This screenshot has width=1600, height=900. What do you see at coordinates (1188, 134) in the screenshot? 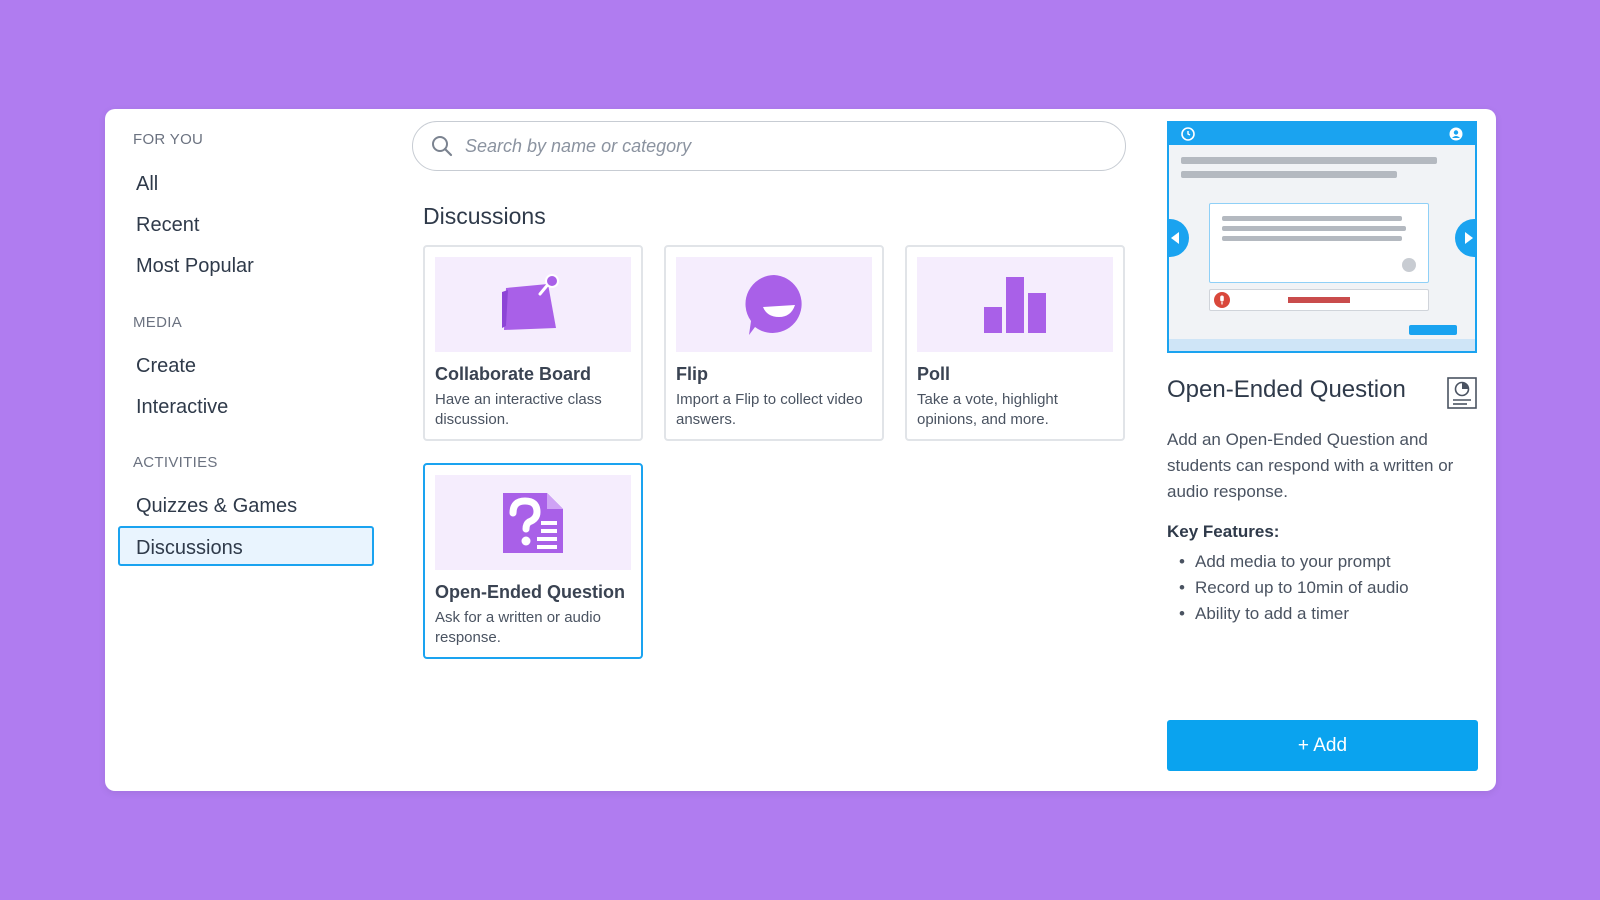
I see `clock-icon` at bounding box center [1188, 134].